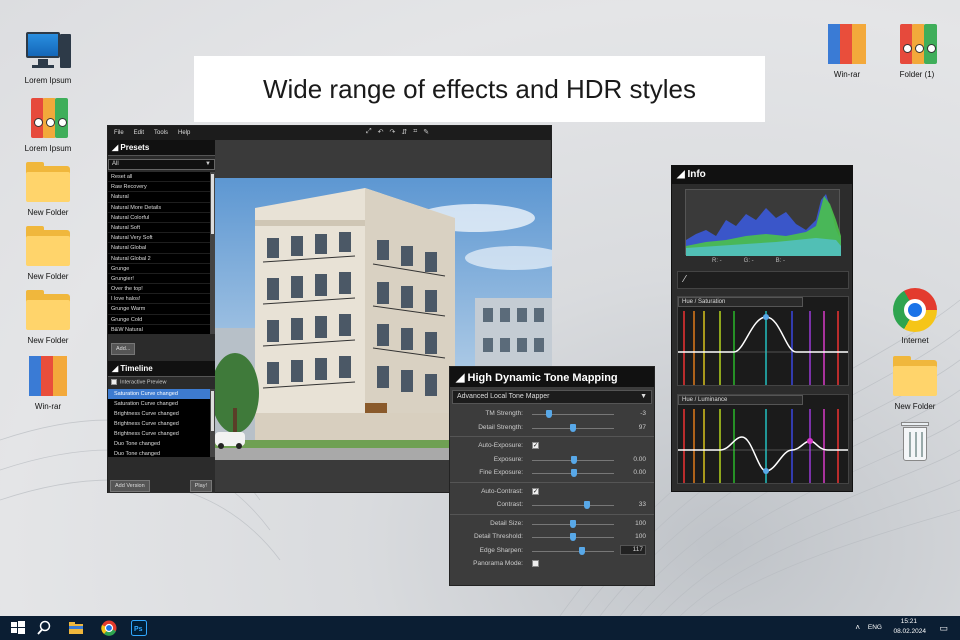 This screenshot has width=960, height=640. What do you see at coordinates (381, 132) in the screenshot?
I see `rotate-left-icon: ↶` at bounding box center [381, 132].